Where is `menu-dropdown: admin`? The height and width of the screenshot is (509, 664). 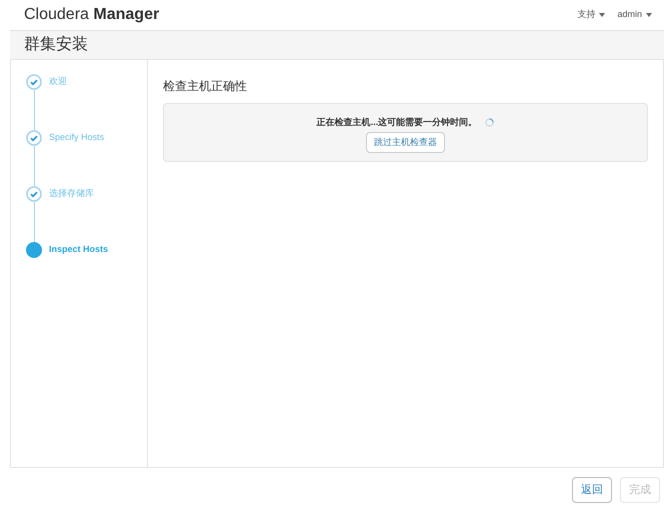 menu-dropdown: admin is located at coordinates (634, 15).